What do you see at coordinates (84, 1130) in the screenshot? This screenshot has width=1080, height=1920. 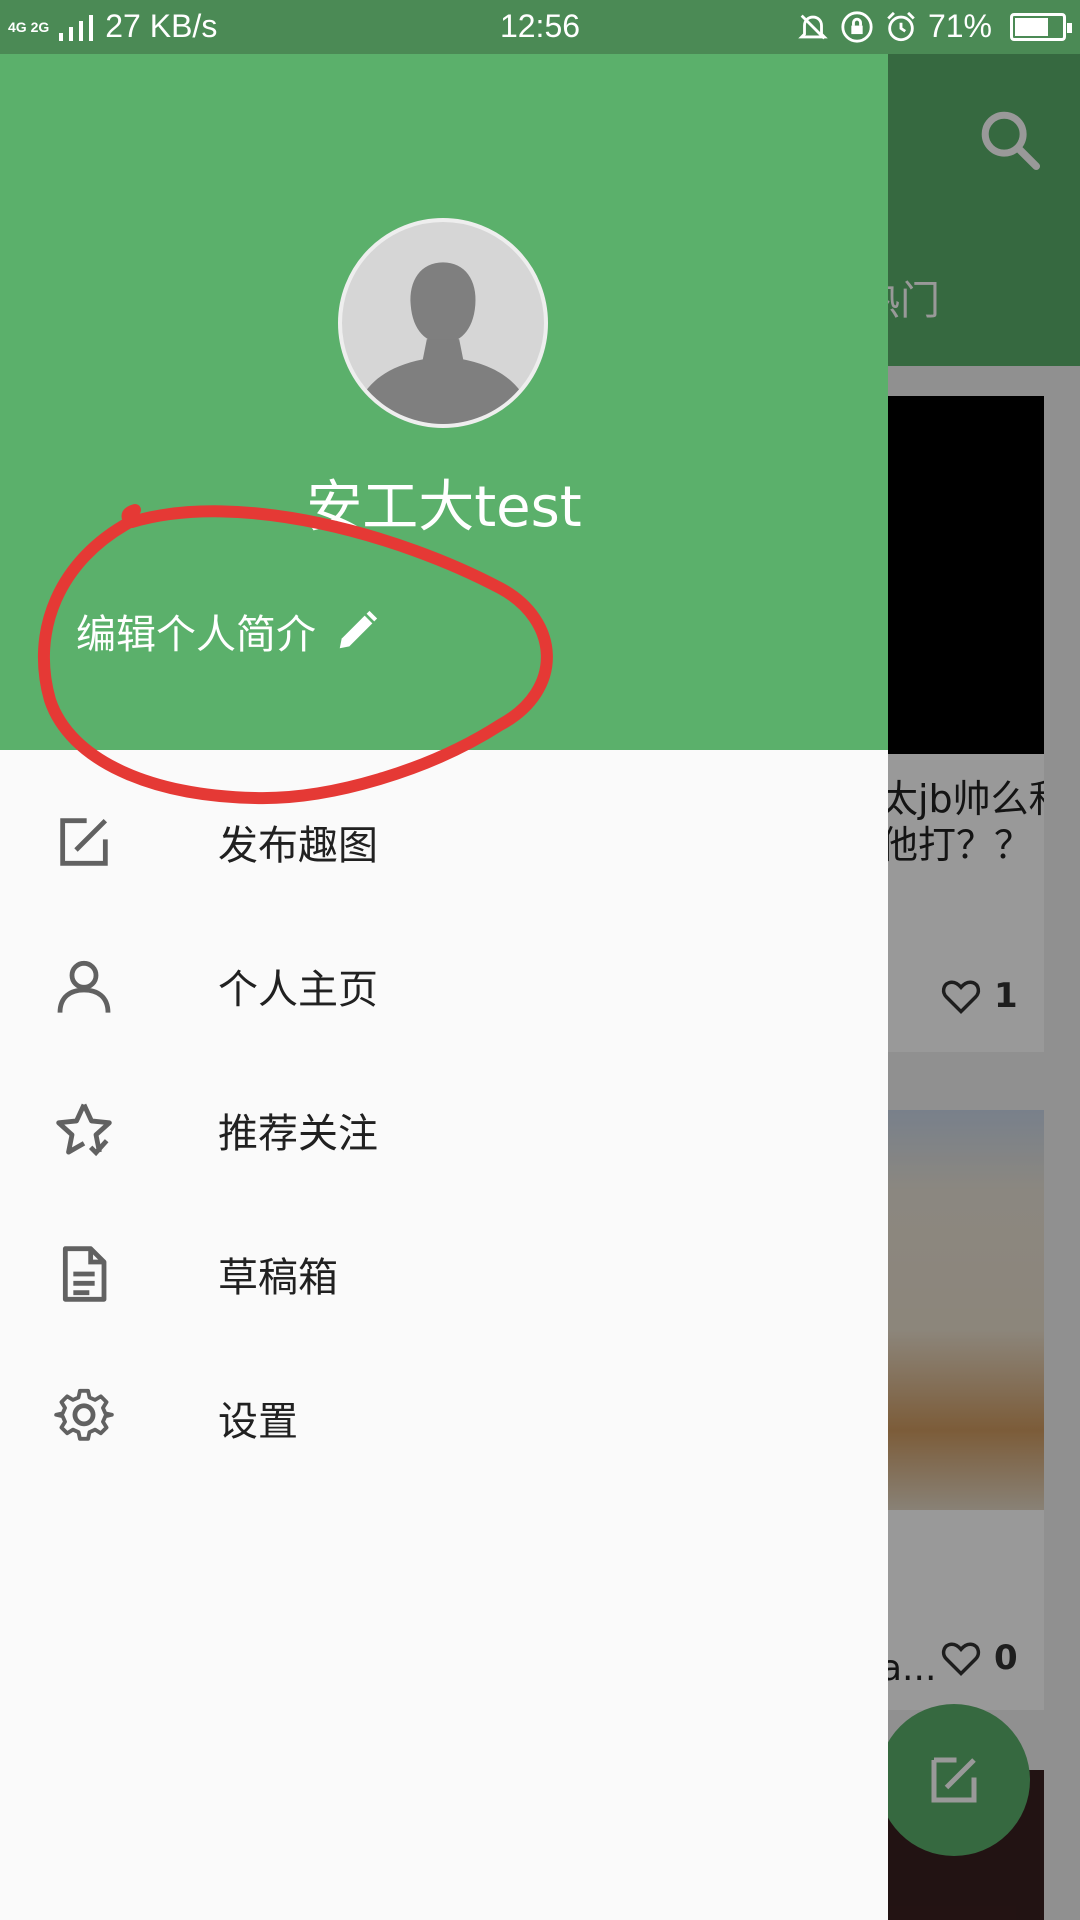 I see `star-check-icon` at bounding box center [84, 1130].